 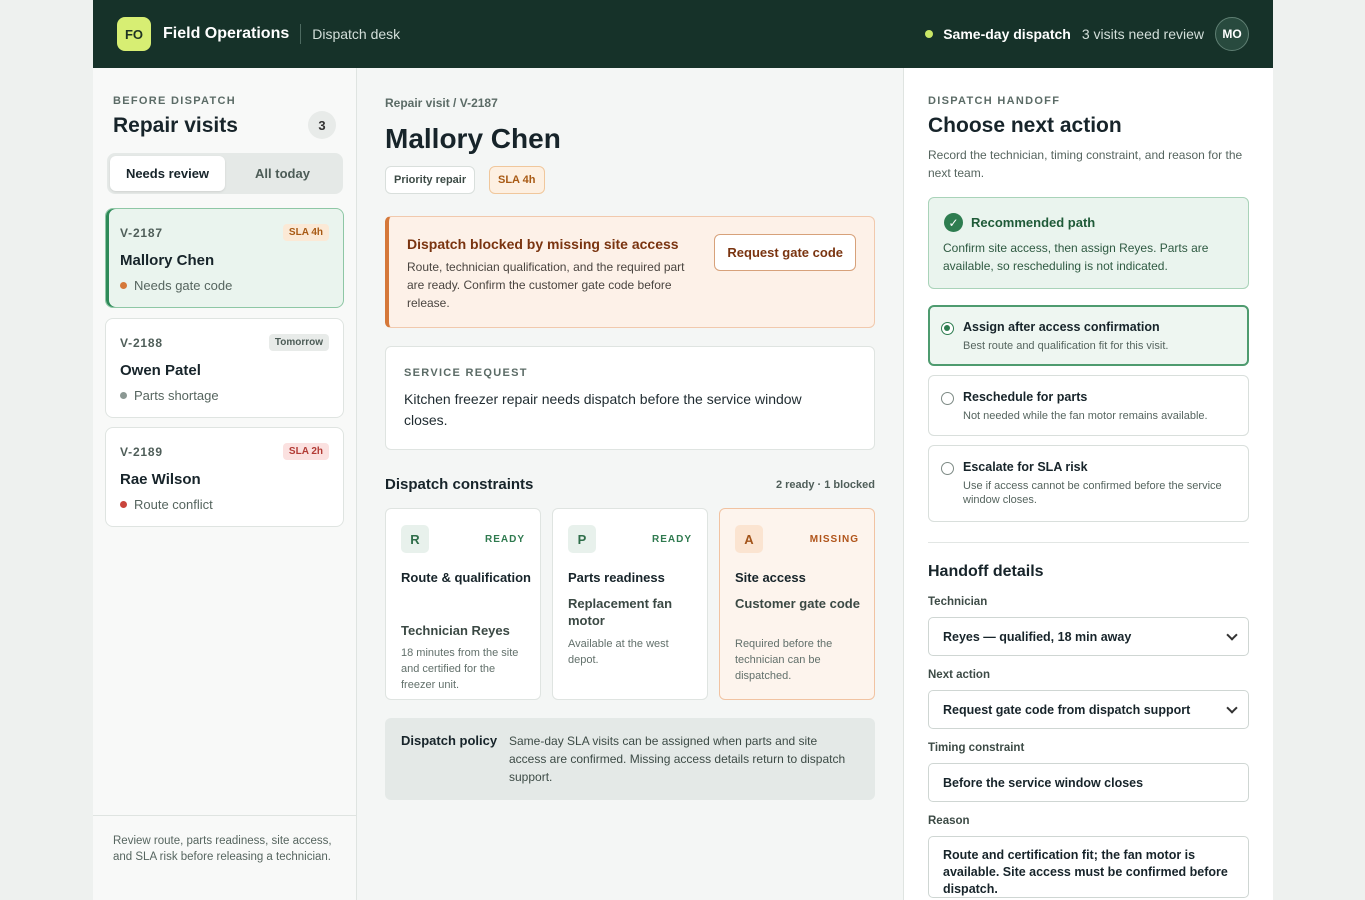 I want to click on service-request-label: SERVICE REQUEST, so click(x=466, y=373).